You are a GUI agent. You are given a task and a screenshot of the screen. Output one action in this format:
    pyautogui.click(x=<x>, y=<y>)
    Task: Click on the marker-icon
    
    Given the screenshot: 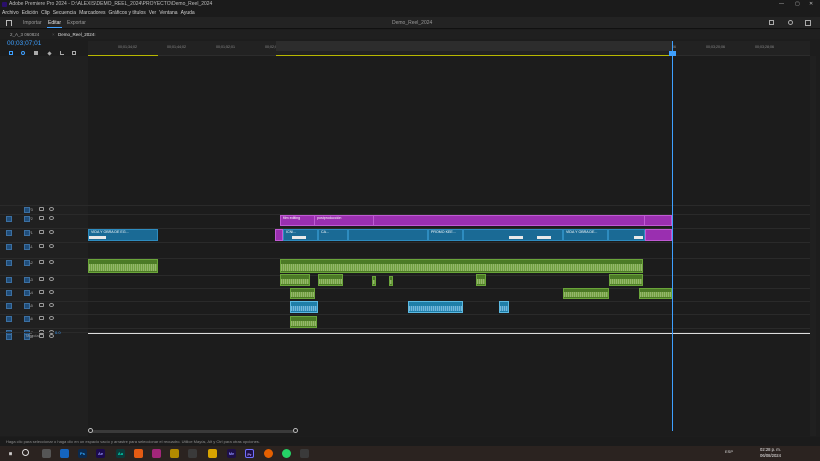 What is the action you would take?
    pyautogui.click(x=49, y=53)
    